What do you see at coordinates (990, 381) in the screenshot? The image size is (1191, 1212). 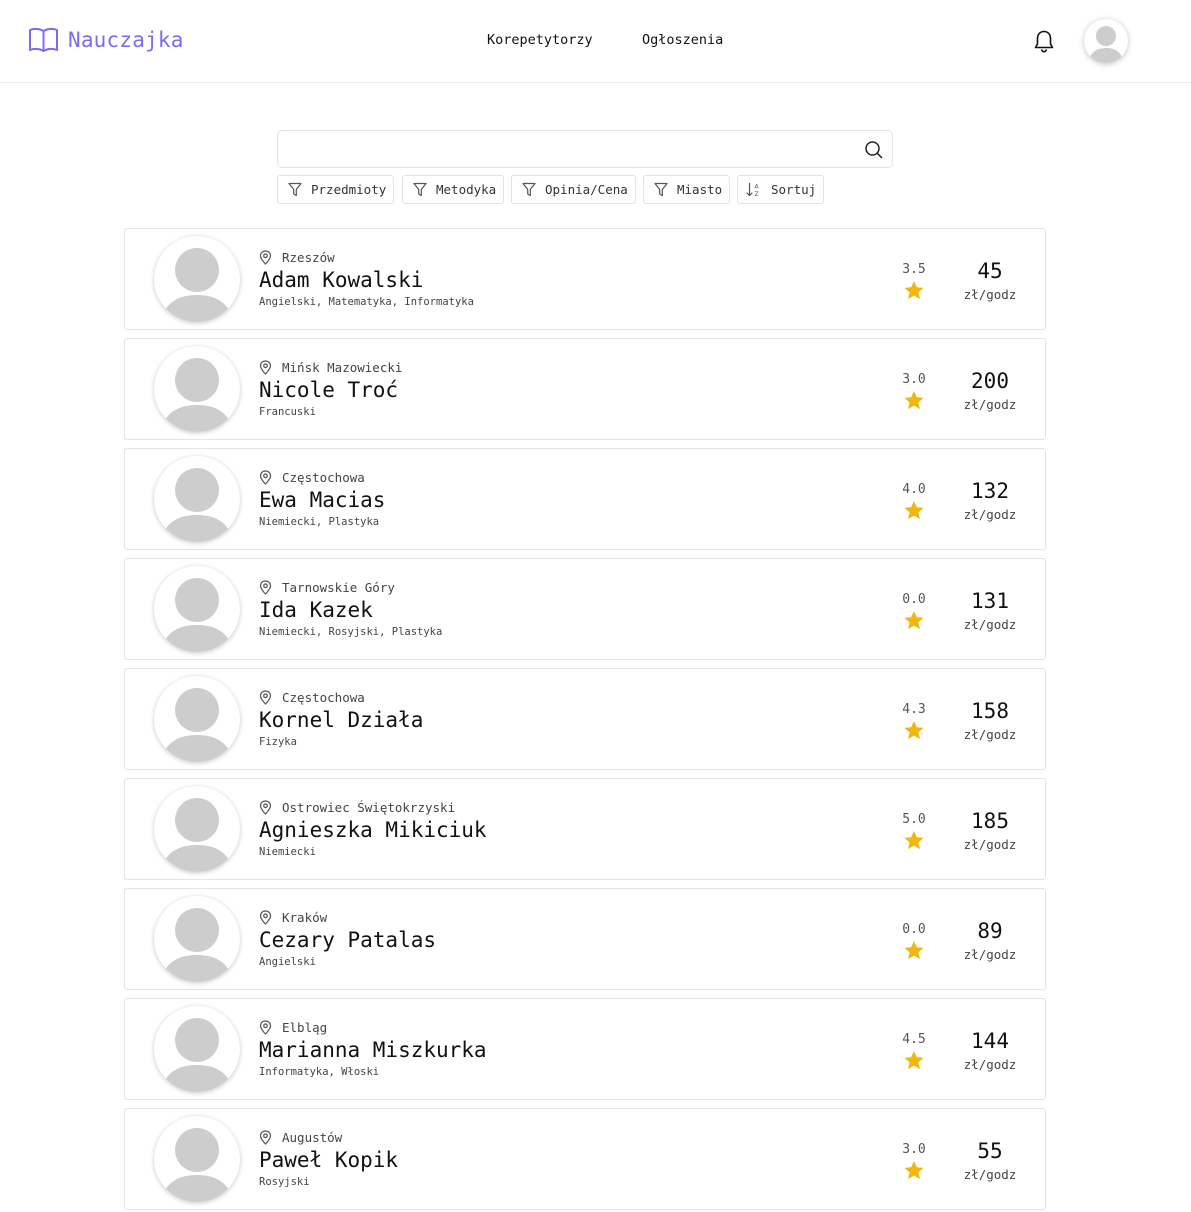 I see `tutor-price: 200` at bounding box center [990, 381].